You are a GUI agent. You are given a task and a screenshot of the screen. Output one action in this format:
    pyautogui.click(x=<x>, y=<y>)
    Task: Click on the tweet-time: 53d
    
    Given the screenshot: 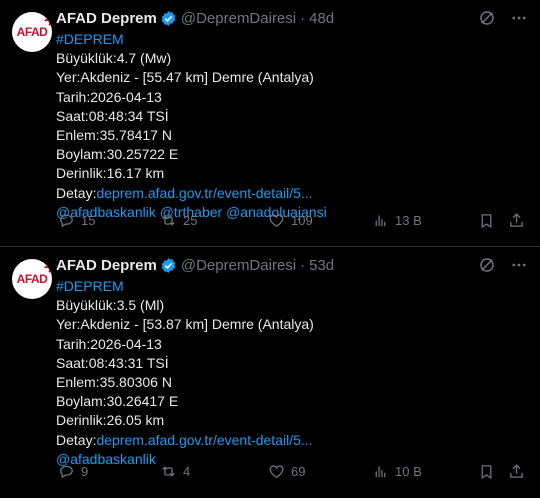 What is the action you would take?
    pyautogui.click(x=321, y=265)
    